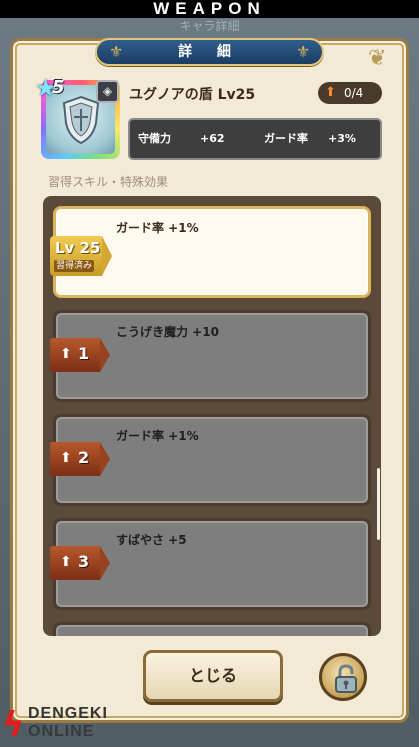 The width and height of the screenshot is (419, 747). I want to click on dialog-title-ribbon: 詳 細, so click(209, 52).